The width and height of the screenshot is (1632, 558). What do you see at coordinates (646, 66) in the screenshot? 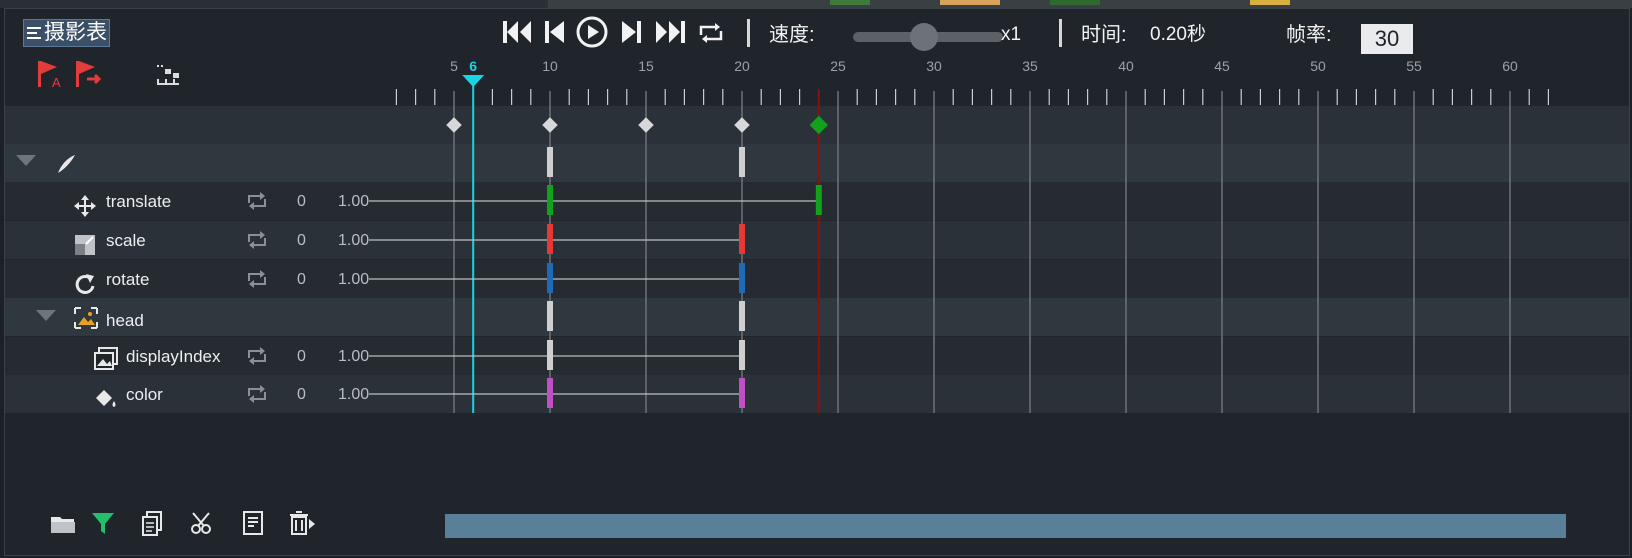
I see `ruler-tick-label: 15` at bounding box center [646, 66].